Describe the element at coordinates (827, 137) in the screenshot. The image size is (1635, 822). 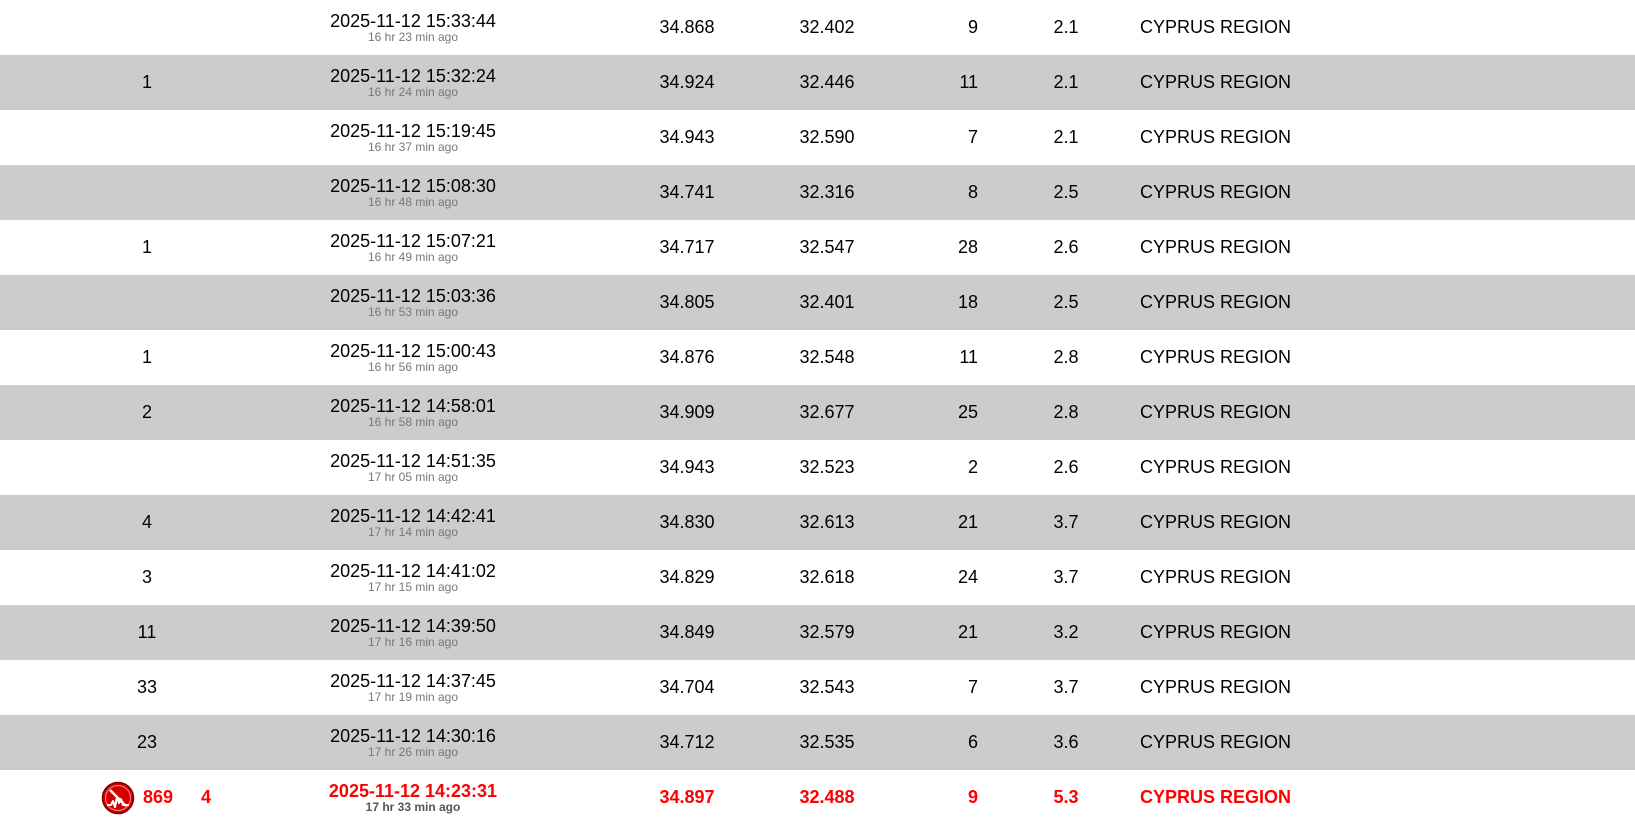
I see `longitude: 32.590` at that location.